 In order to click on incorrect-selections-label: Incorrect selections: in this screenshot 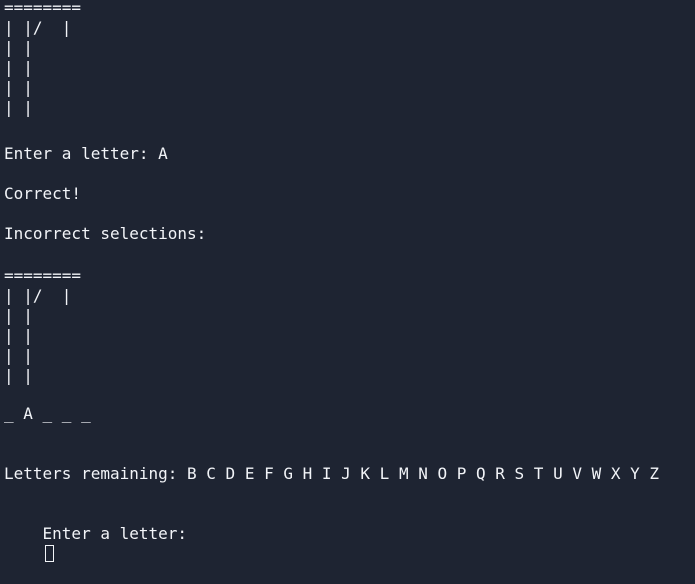, I will do `click(105, 233)`.